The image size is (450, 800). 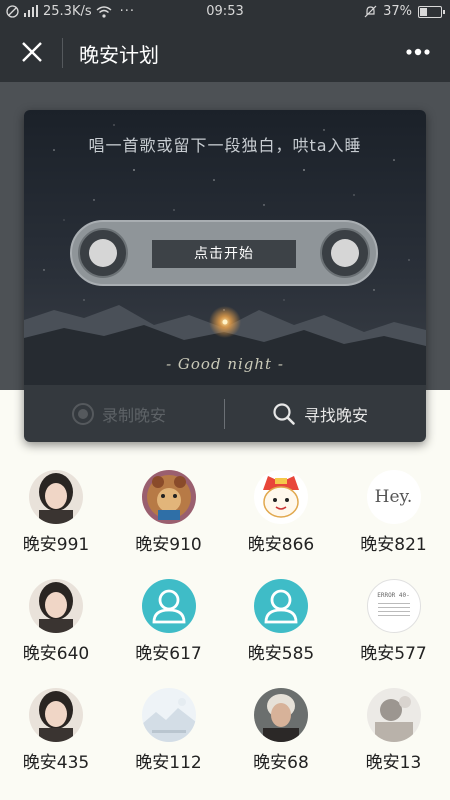 I want to click on user-card: 晚安585, so click(x=281, y=621).